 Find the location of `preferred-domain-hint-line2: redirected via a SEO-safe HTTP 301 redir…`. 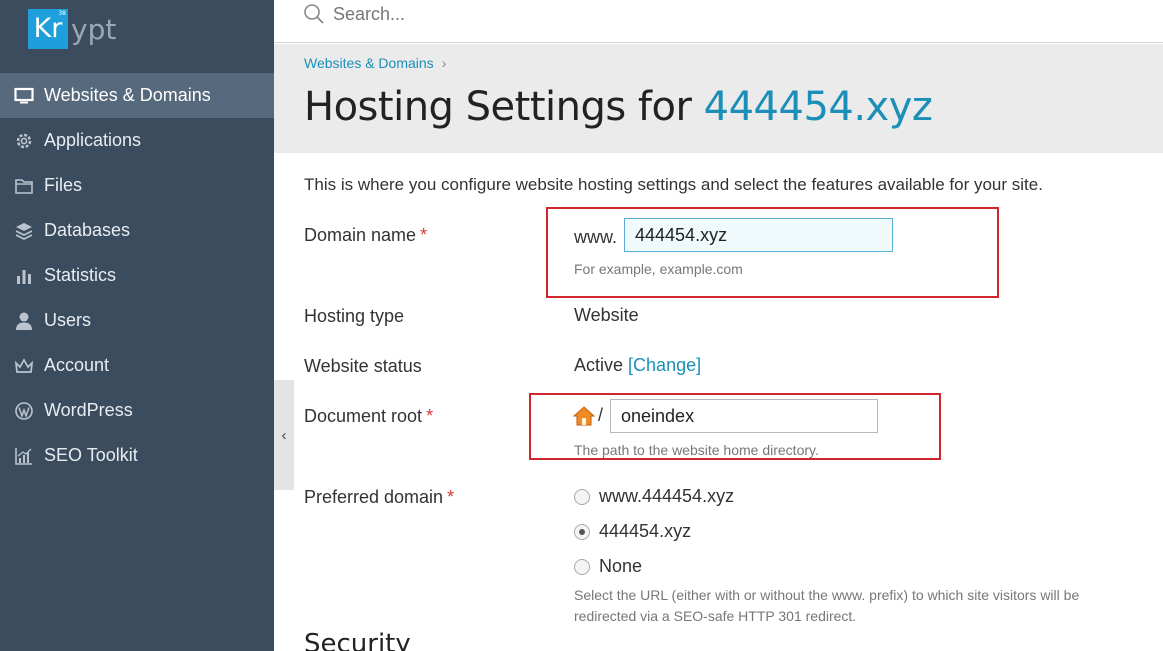

preferred-domain-hint-line2: redirected via a SEO-safe HTTP 301 redir… is located at coordinates (715, 616).